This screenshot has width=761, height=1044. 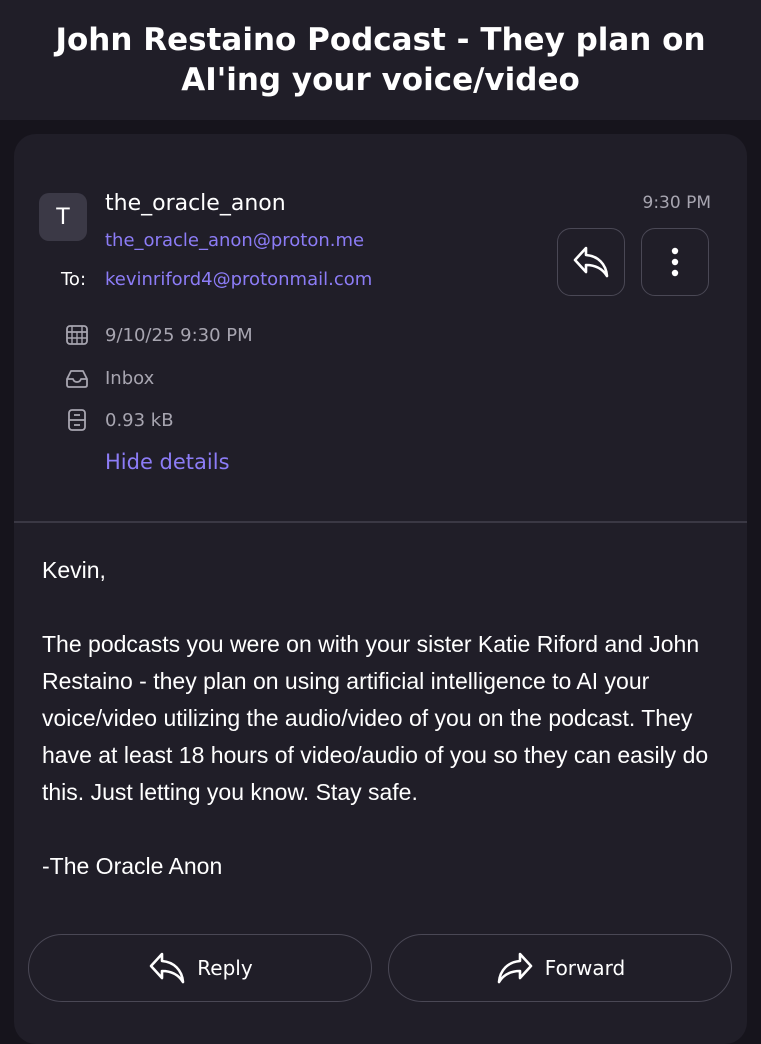 What do you see at coordinates (234, 240) in the screenshot?
I see `sender-email: the_oracle_anon@proton.me` at bounding box center [234, 240].